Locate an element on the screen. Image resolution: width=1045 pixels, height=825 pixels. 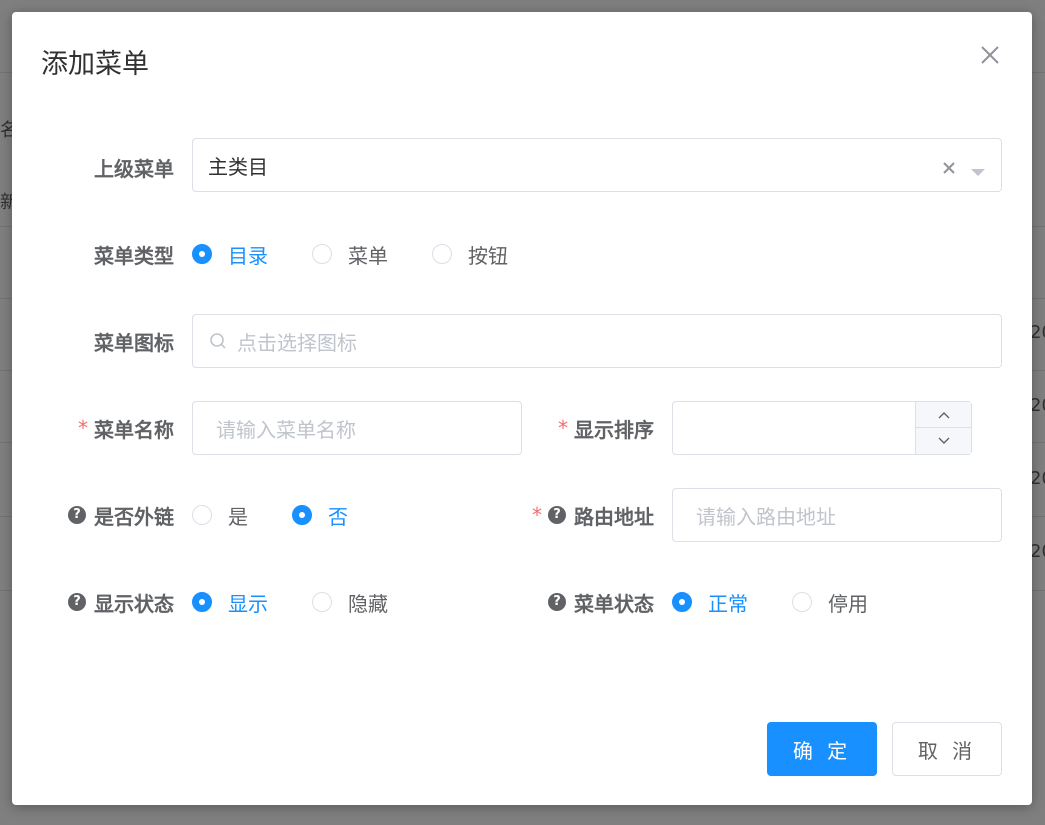
menu-type-label-text: 菜单类型 is located at coordinates (134, 255).